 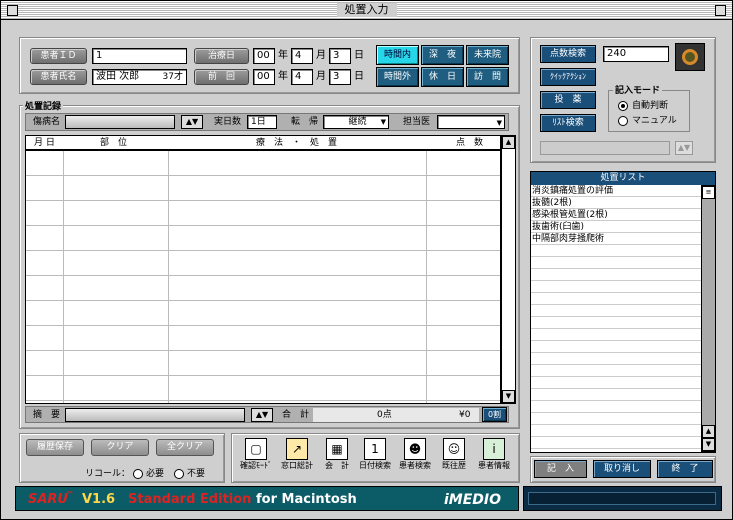 What do you see at coordinates (48, 499) in the screenshot?
I see `saru-logo: SARU` at bounding box center [48, 499].